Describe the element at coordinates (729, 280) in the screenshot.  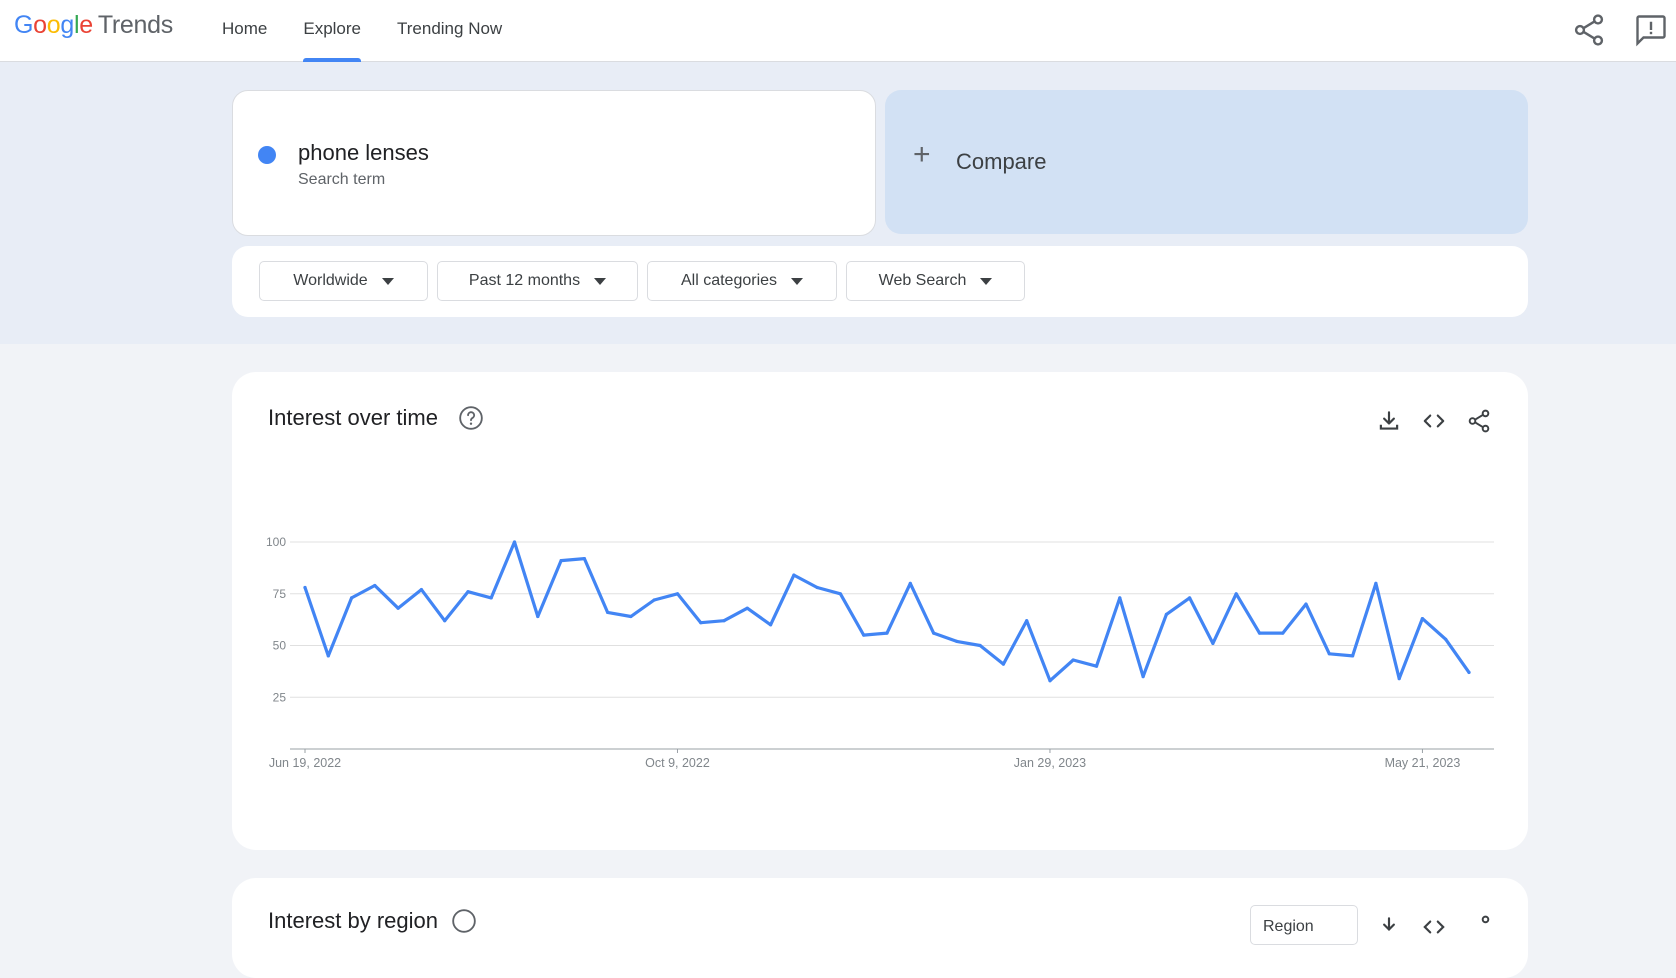
I see `category-filter-label: All categories` at that location.